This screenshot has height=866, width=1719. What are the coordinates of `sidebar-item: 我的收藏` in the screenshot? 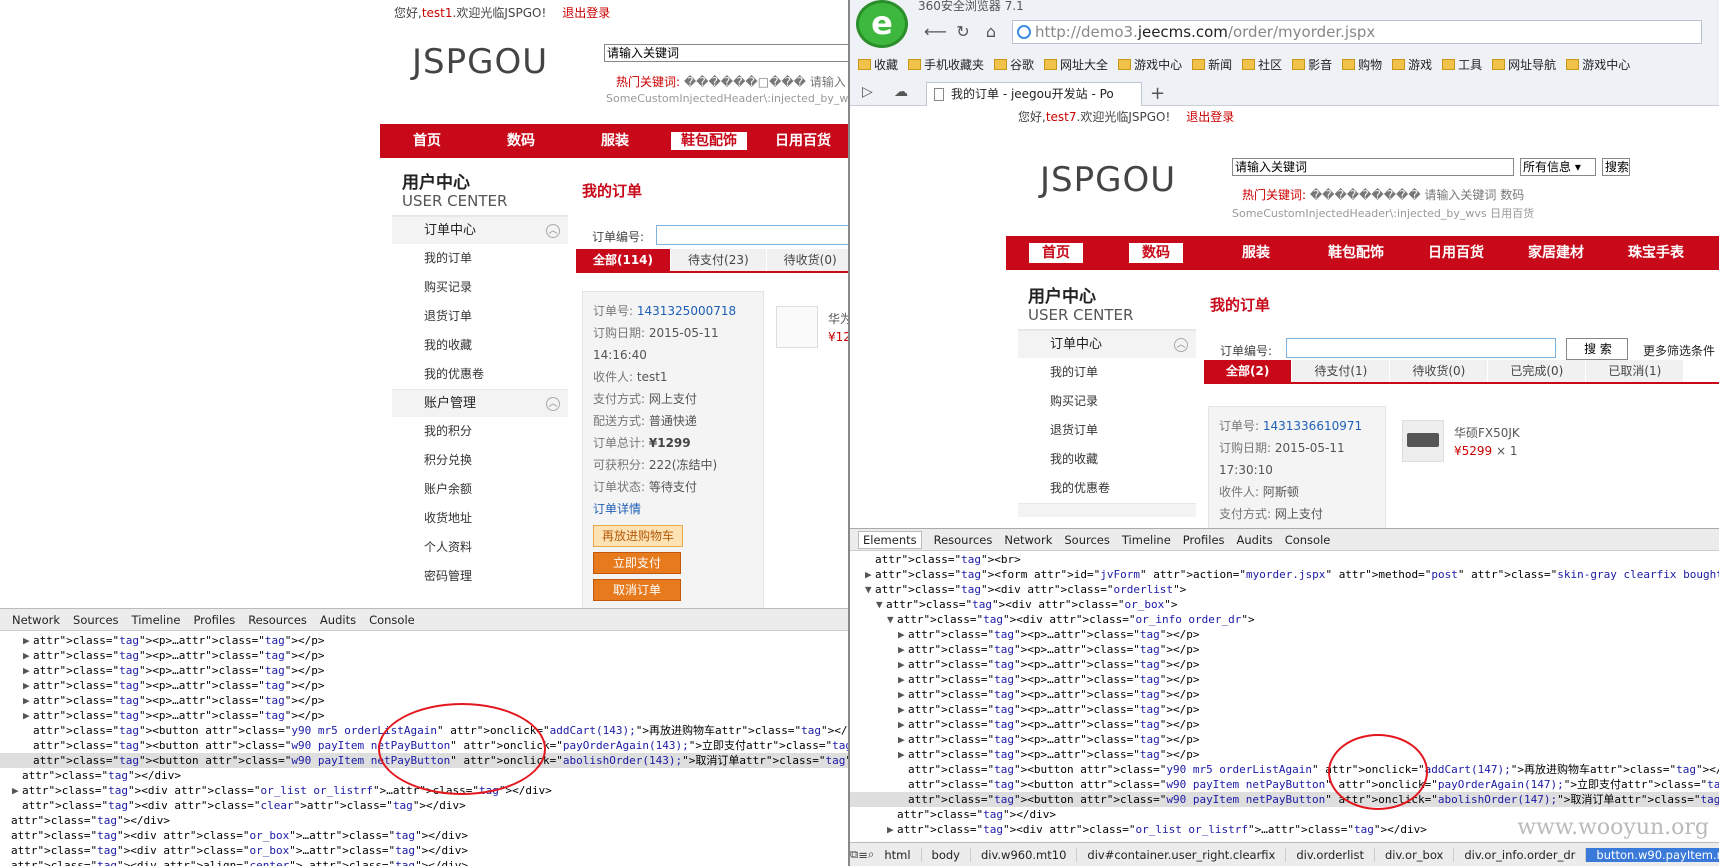 It's located at (1107, 459).